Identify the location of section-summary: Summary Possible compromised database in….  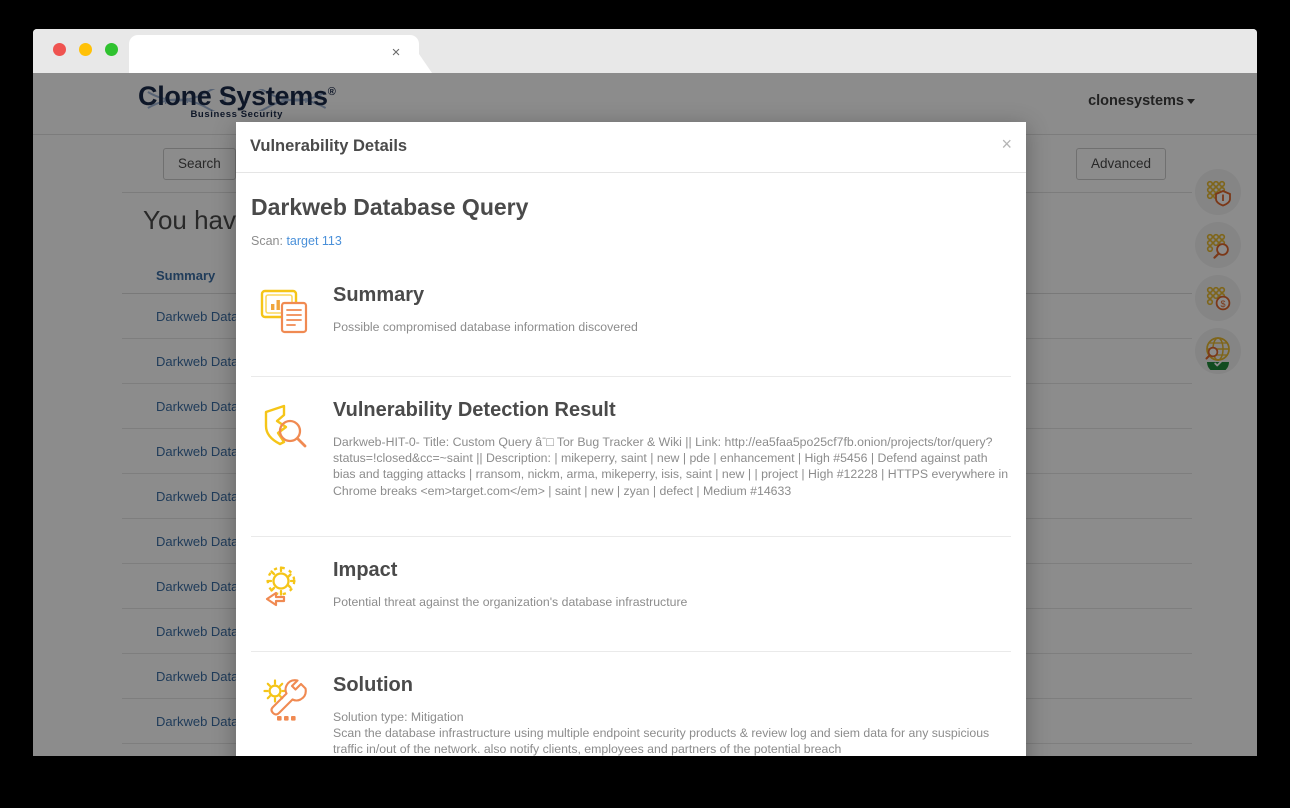
(631, 310).